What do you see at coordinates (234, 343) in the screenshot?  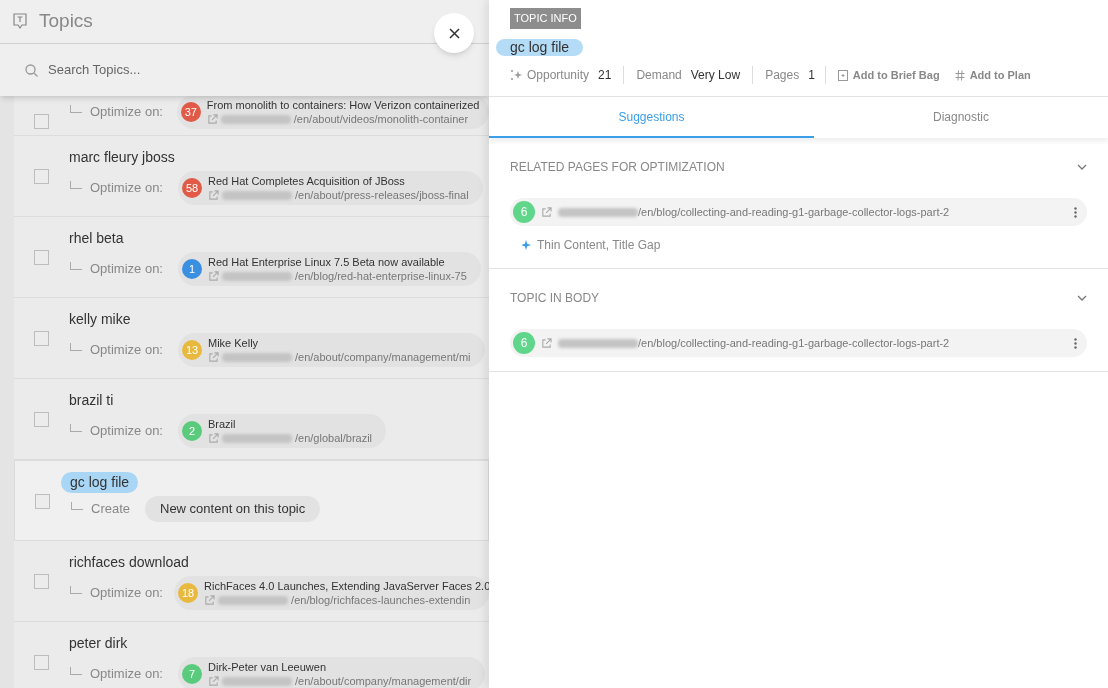 I see `page-title: Mike Kelly` at bounding box center [234, 343].